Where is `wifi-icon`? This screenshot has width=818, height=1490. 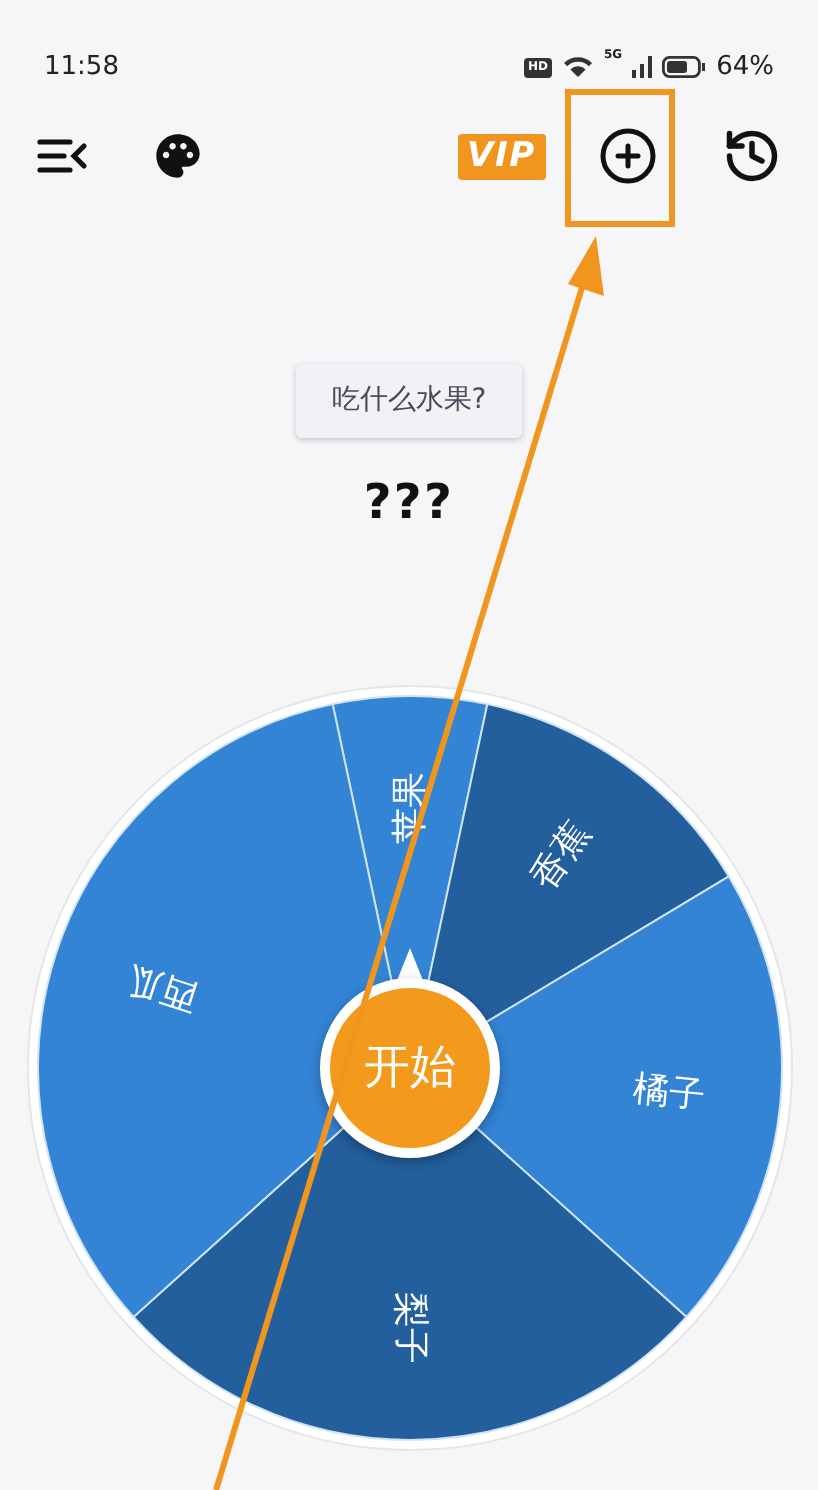
wifi-icon is located at coordinates (577, 67).